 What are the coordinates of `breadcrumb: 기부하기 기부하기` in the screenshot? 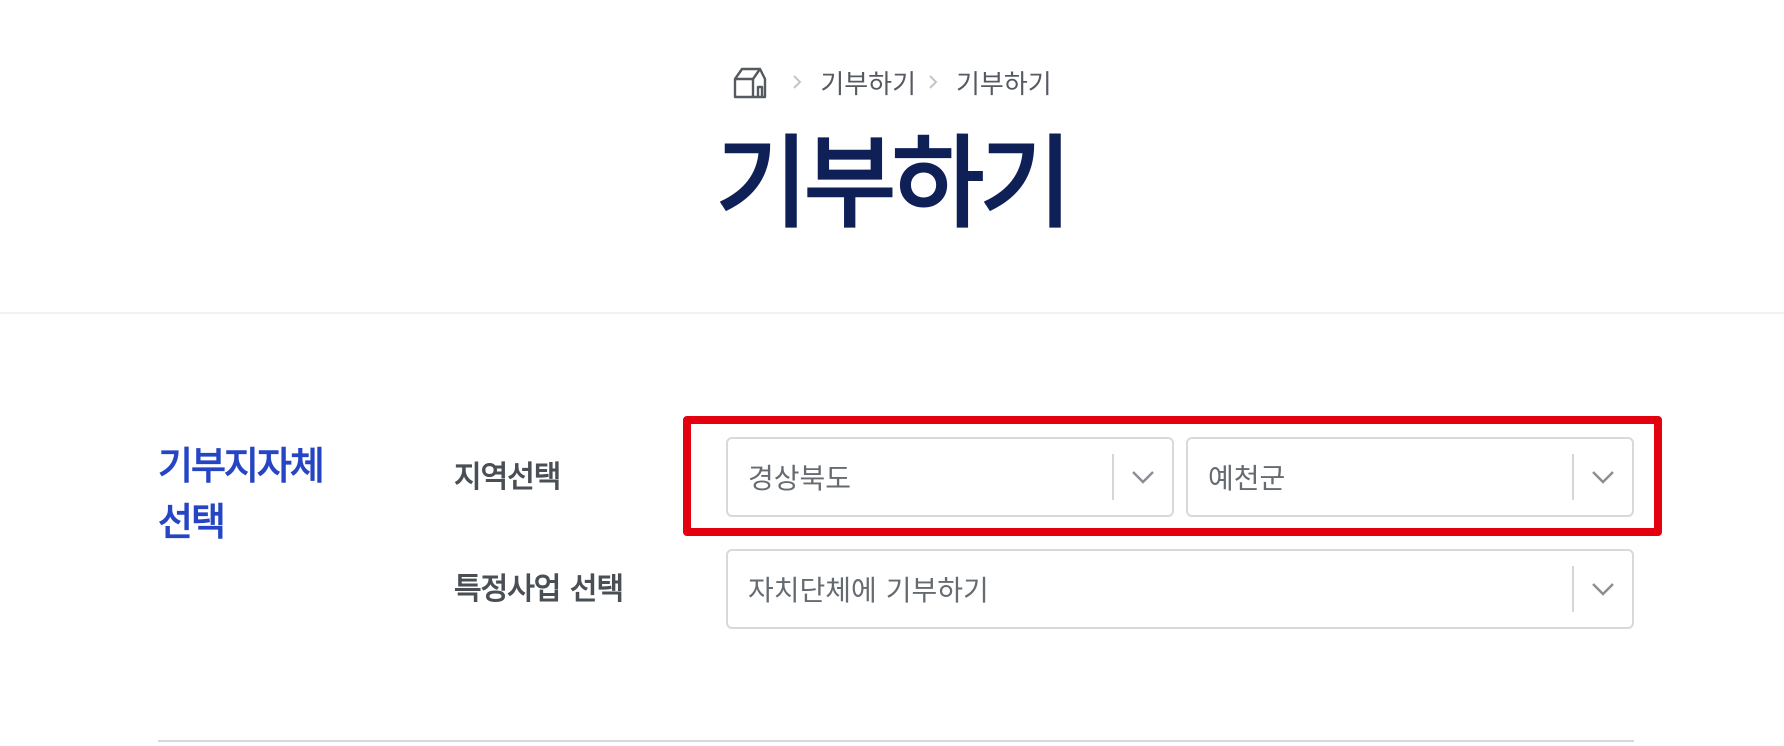 It's located at (892, 82).